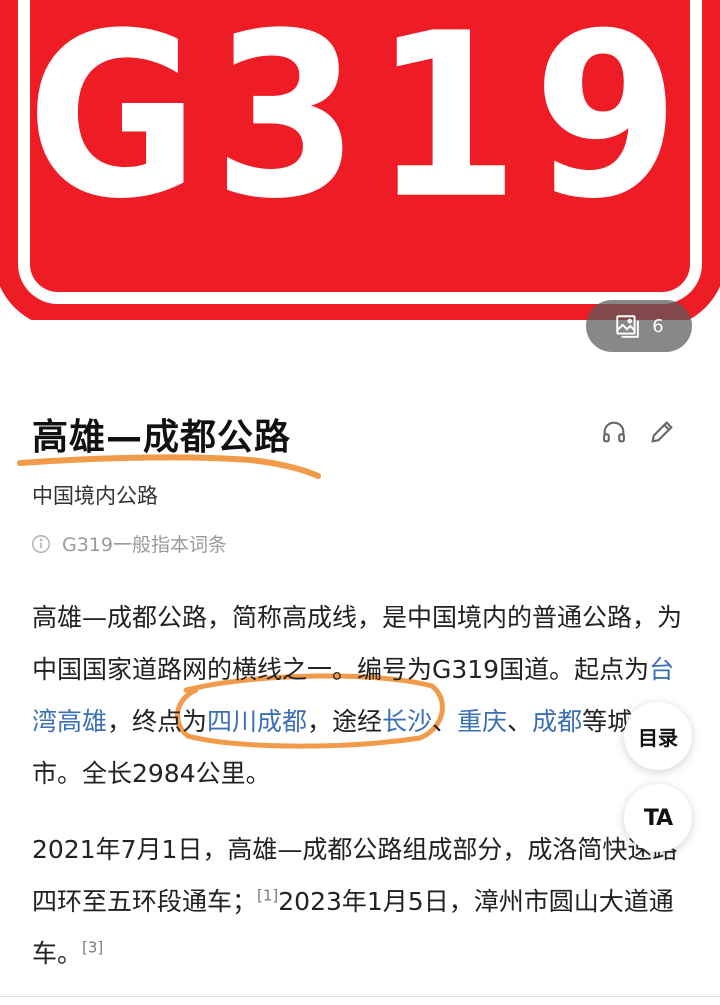 The height and width of the screenshot is (1005, 720). What do you see at coordinates (445, 721) in the screenshot?
I see `intro-text-5: 、` at bounding box center [445, 721].